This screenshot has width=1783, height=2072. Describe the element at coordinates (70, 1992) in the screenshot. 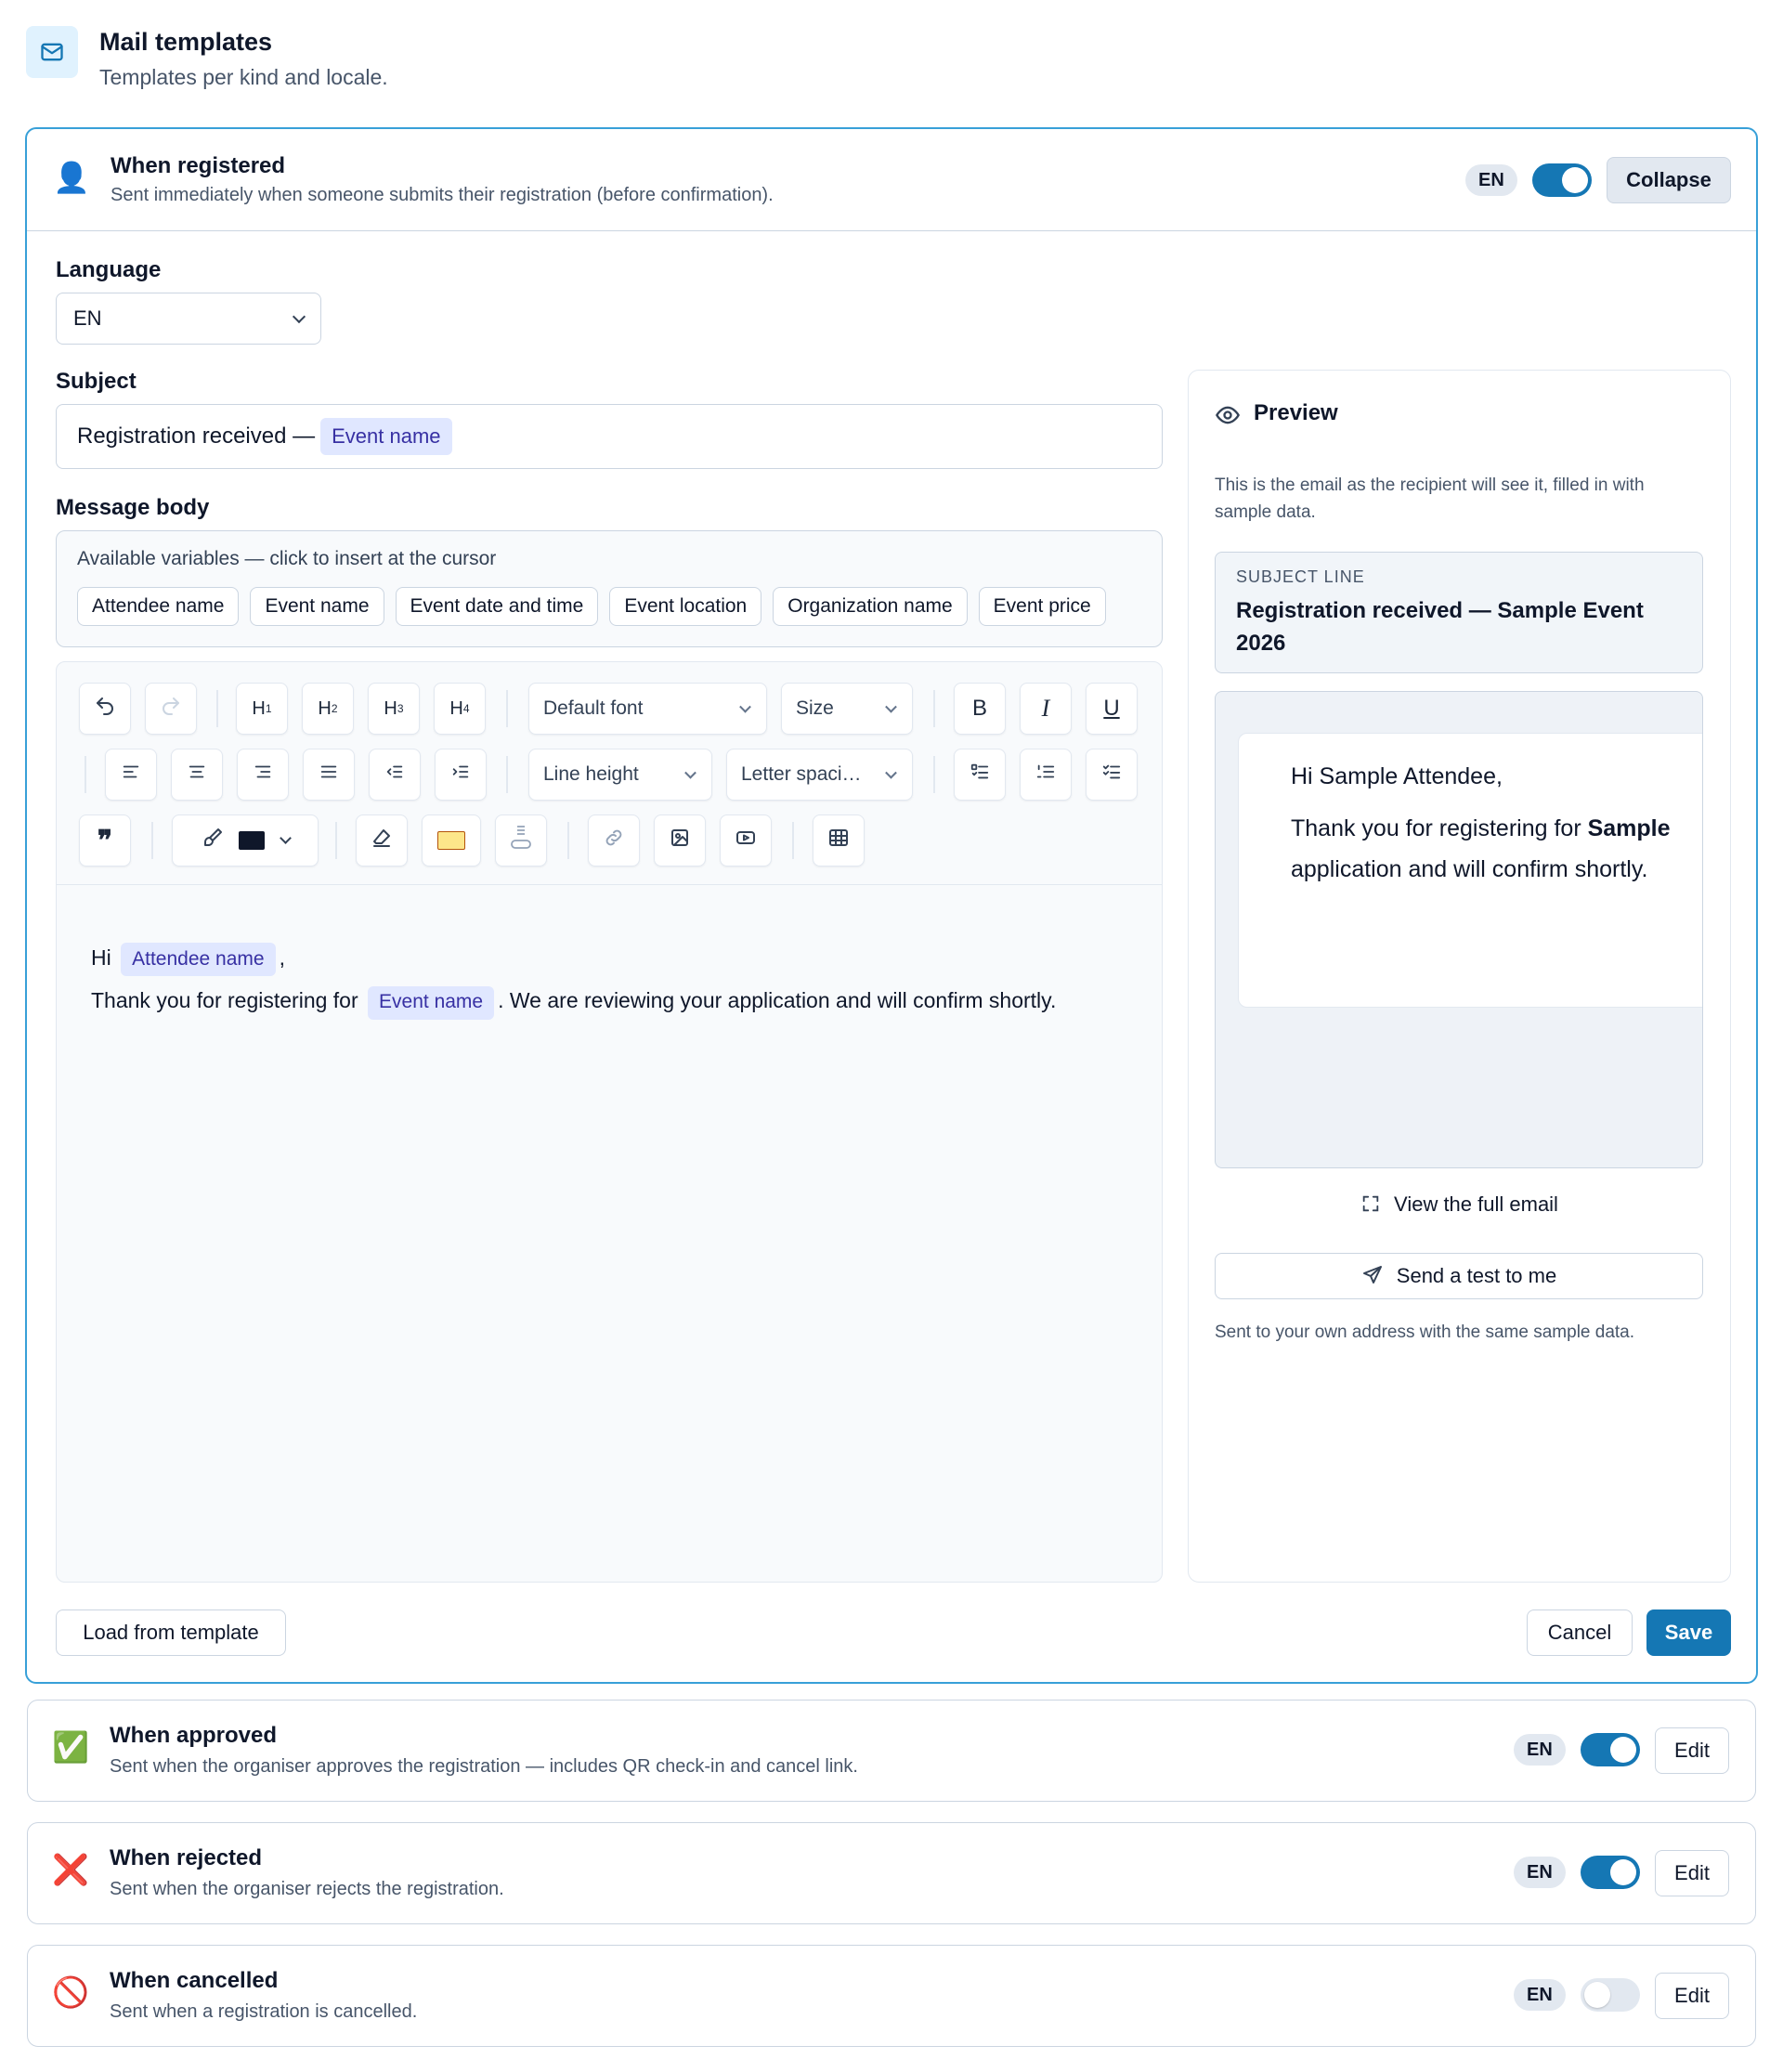

I see `prohibited-icon: 🚫` at that location.